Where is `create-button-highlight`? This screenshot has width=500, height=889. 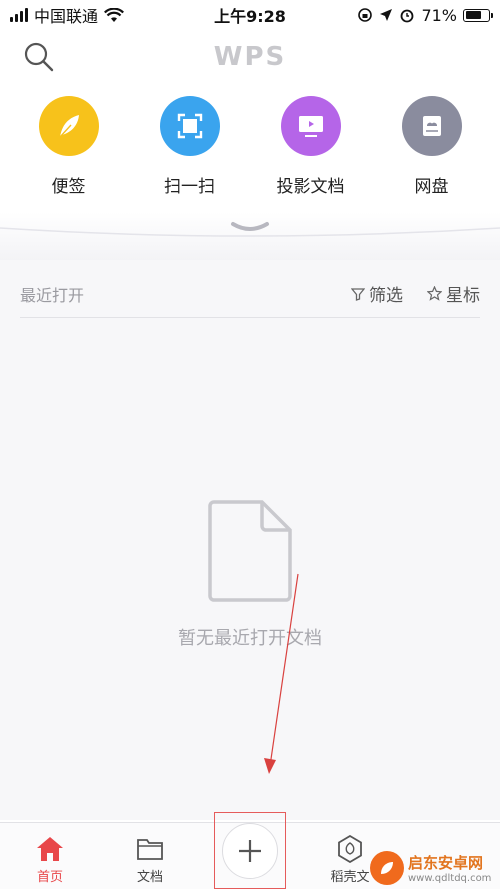
create-button-highlight is located at coordinates (250, 850).